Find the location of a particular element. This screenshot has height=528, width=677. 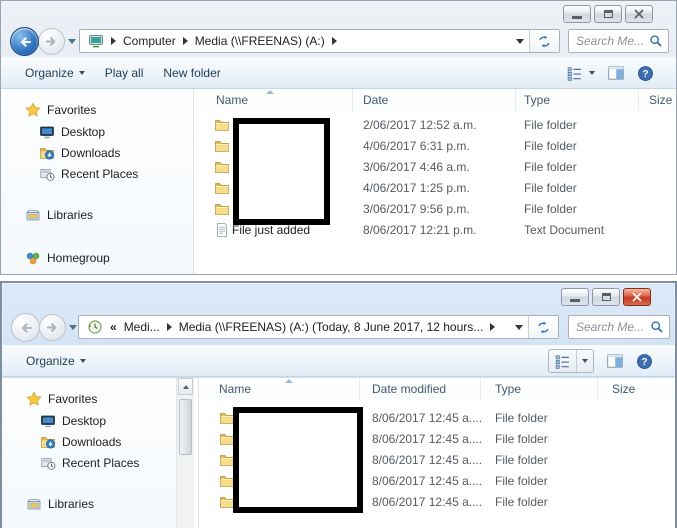

triangle-up-icon is located at coordinates (185, 386).